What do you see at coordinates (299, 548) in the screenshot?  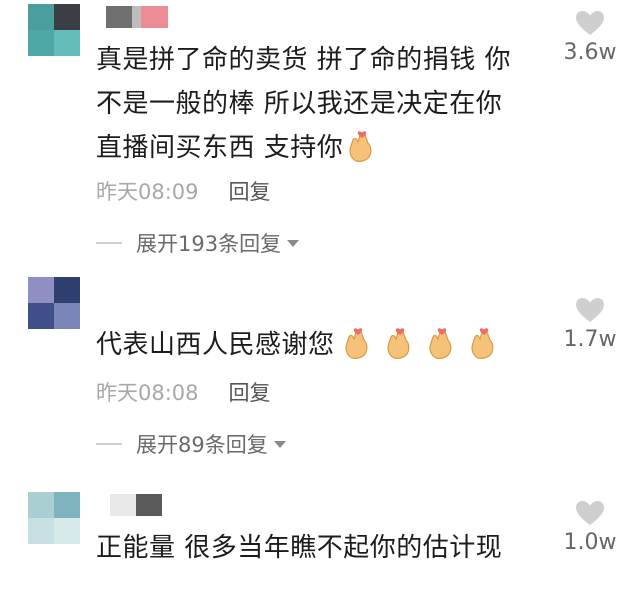 I see `comment-line: 正能量 很多当年瞧不起你的估计现` at bounding box center [299, 548].